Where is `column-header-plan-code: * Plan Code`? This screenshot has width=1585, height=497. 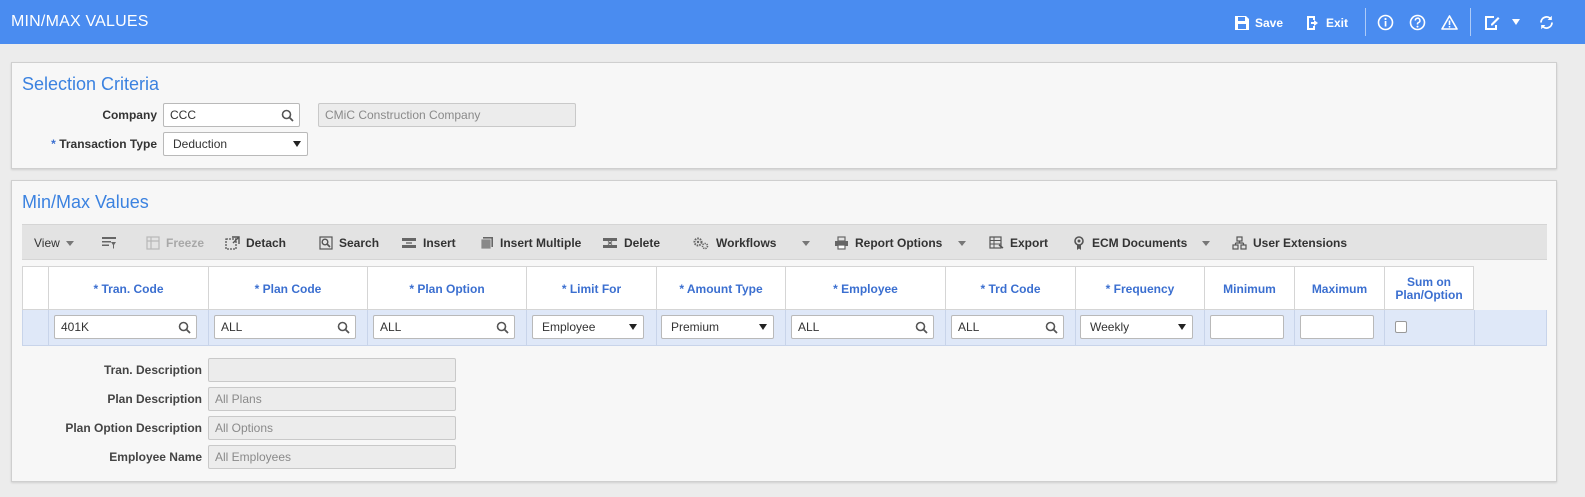
column-header-plan-code: * Plan Code is located at coordinates (288, 289).